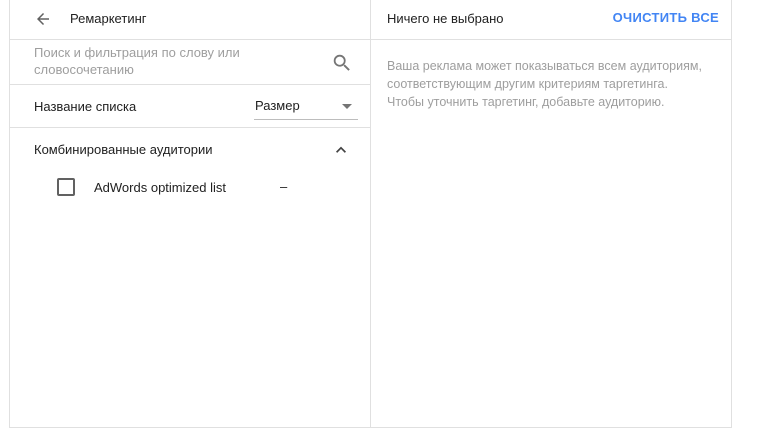 The image size is (771, 433). Describe the element at coordinates (284, 186) in the screenshot. I see `audience-size: –` at that location.